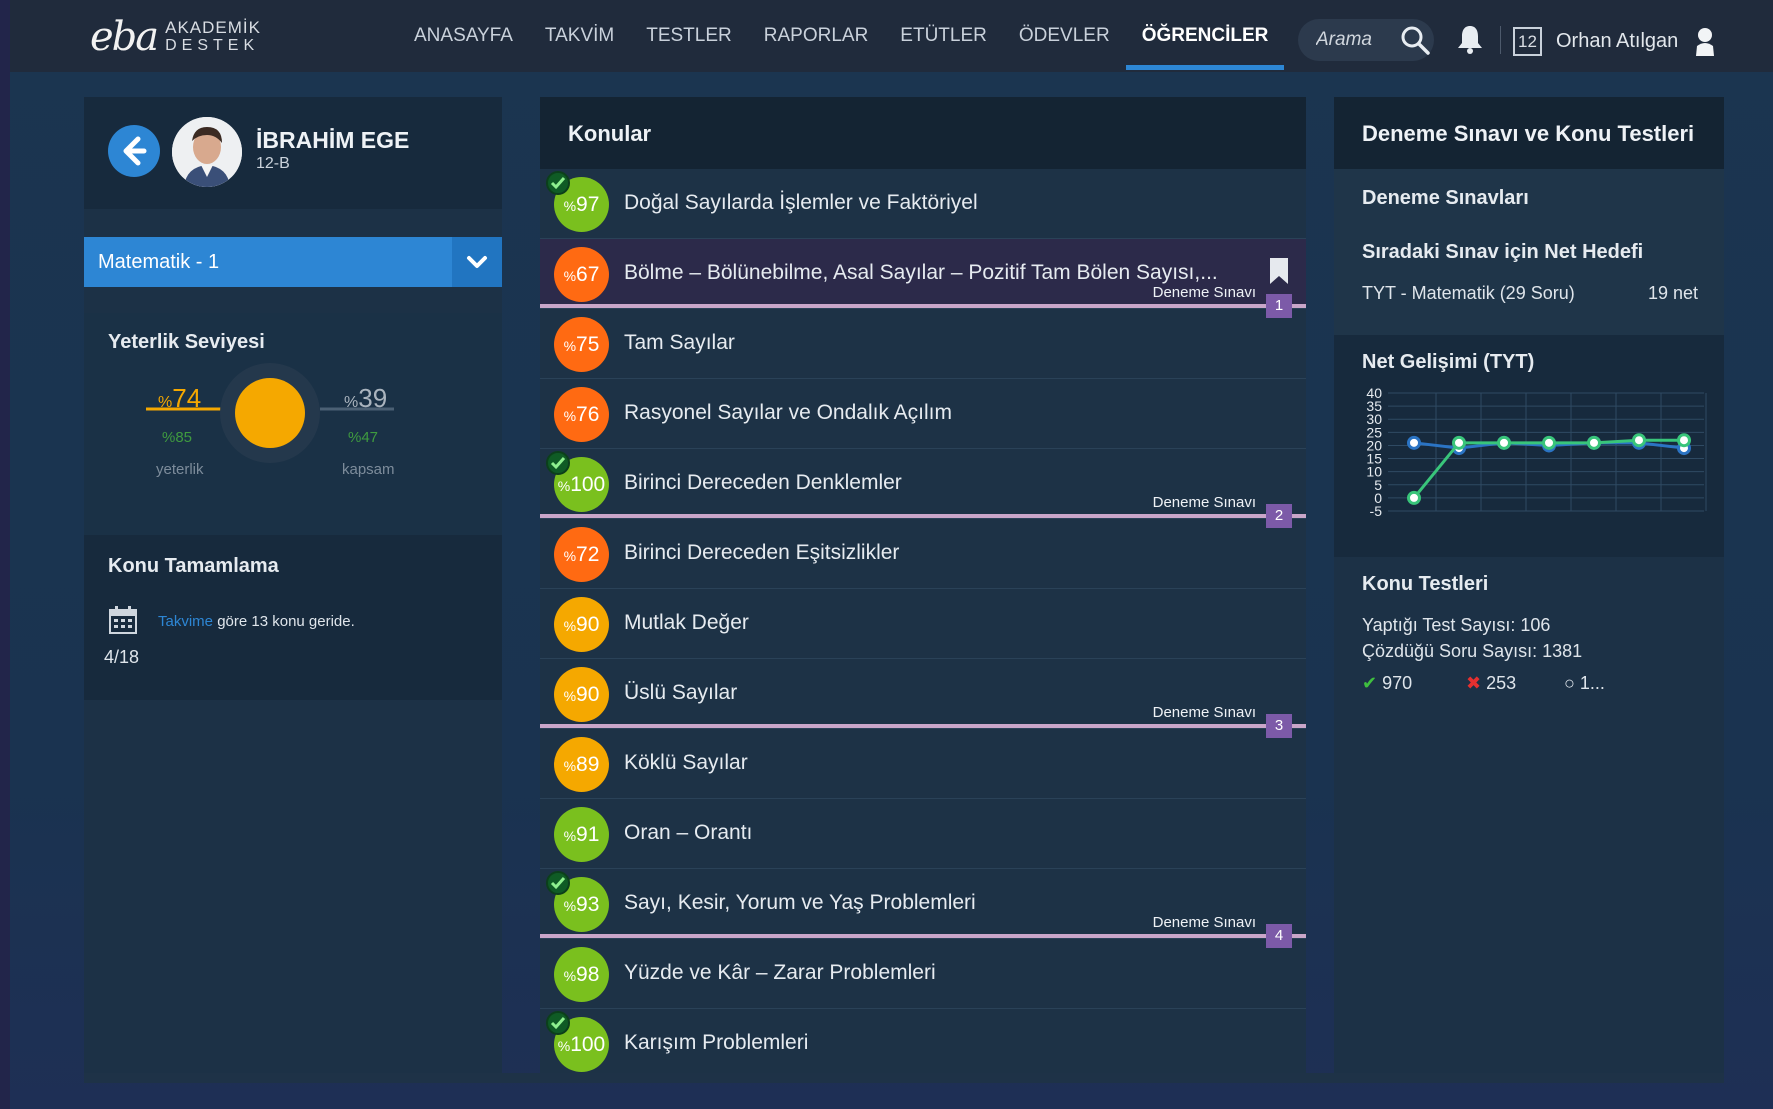 The height and width of the screenshot is (1109, 1773). Describe the element at coordinates (1279, 271) in the screenshot. I see `bookmark-icon` at that location.